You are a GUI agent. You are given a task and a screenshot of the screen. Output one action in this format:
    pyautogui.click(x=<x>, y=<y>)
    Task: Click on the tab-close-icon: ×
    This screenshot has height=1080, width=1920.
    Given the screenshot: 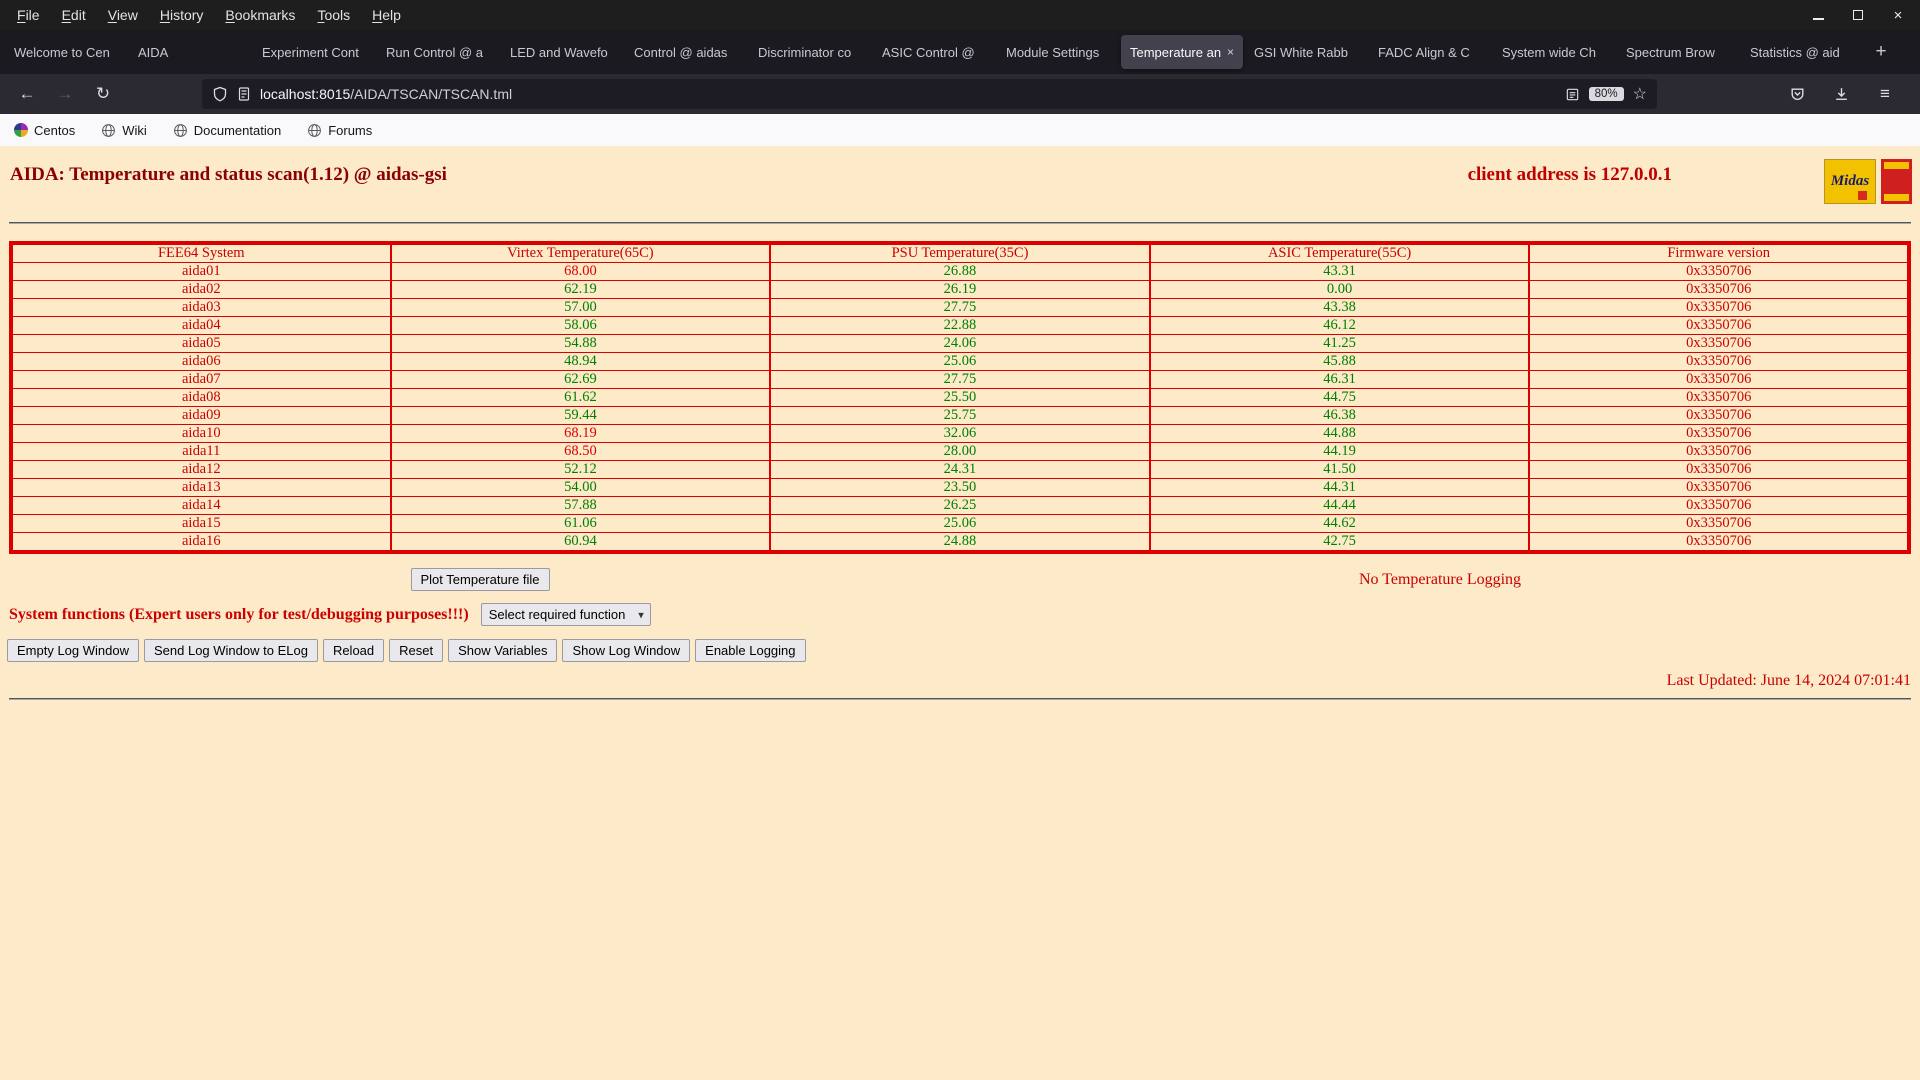 What is the action you would take?
    pyautogui.click(x=1230, y=52)
    